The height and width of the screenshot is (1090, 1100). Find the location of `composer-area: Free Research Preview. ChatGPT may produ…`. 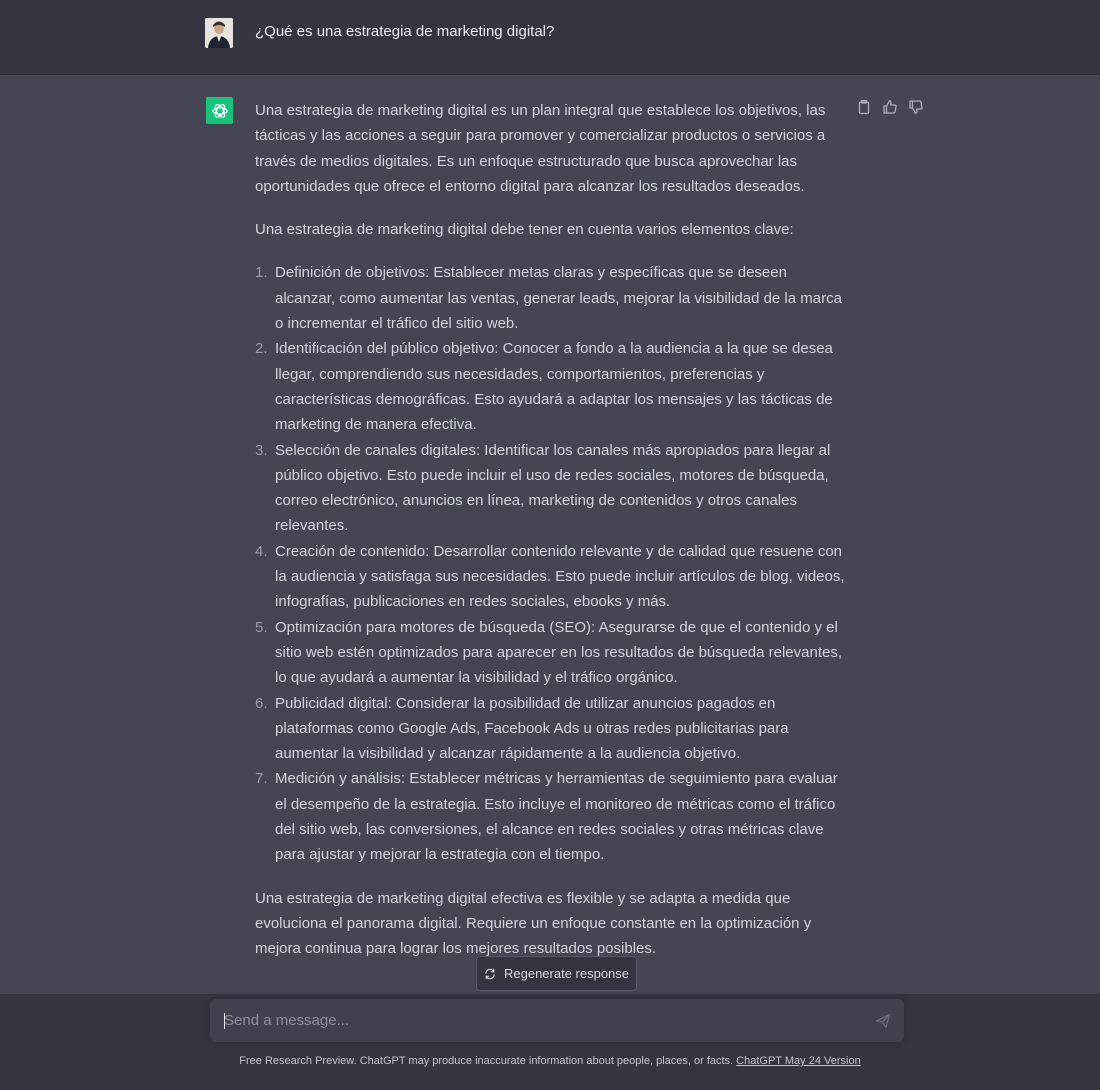

composer-area: Free Research Preview. ChatGPT may produ… is located at coordinates (550, 1042).